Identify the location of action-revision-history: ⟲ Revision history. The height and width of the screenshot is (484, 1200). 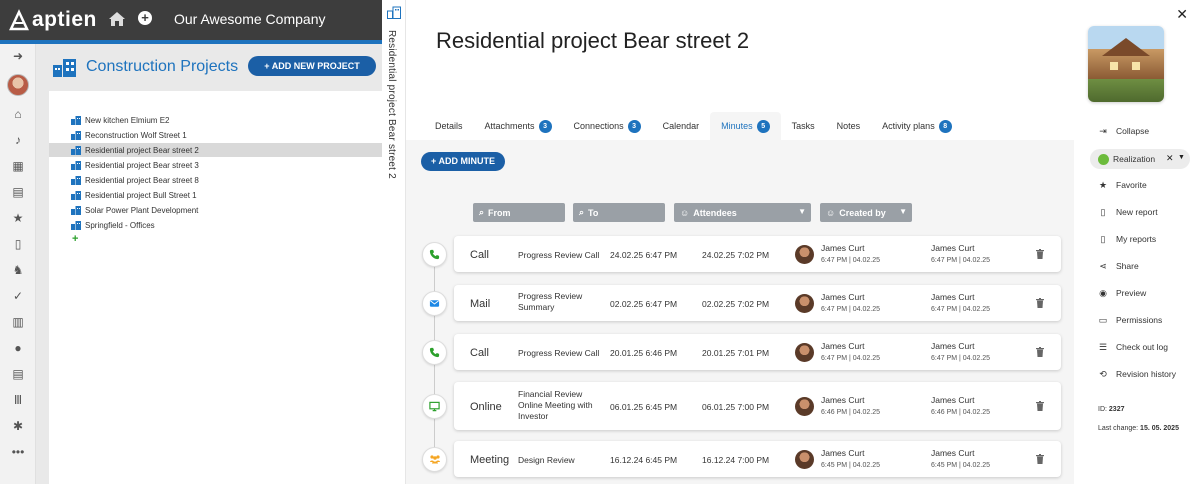
(1137, 374).